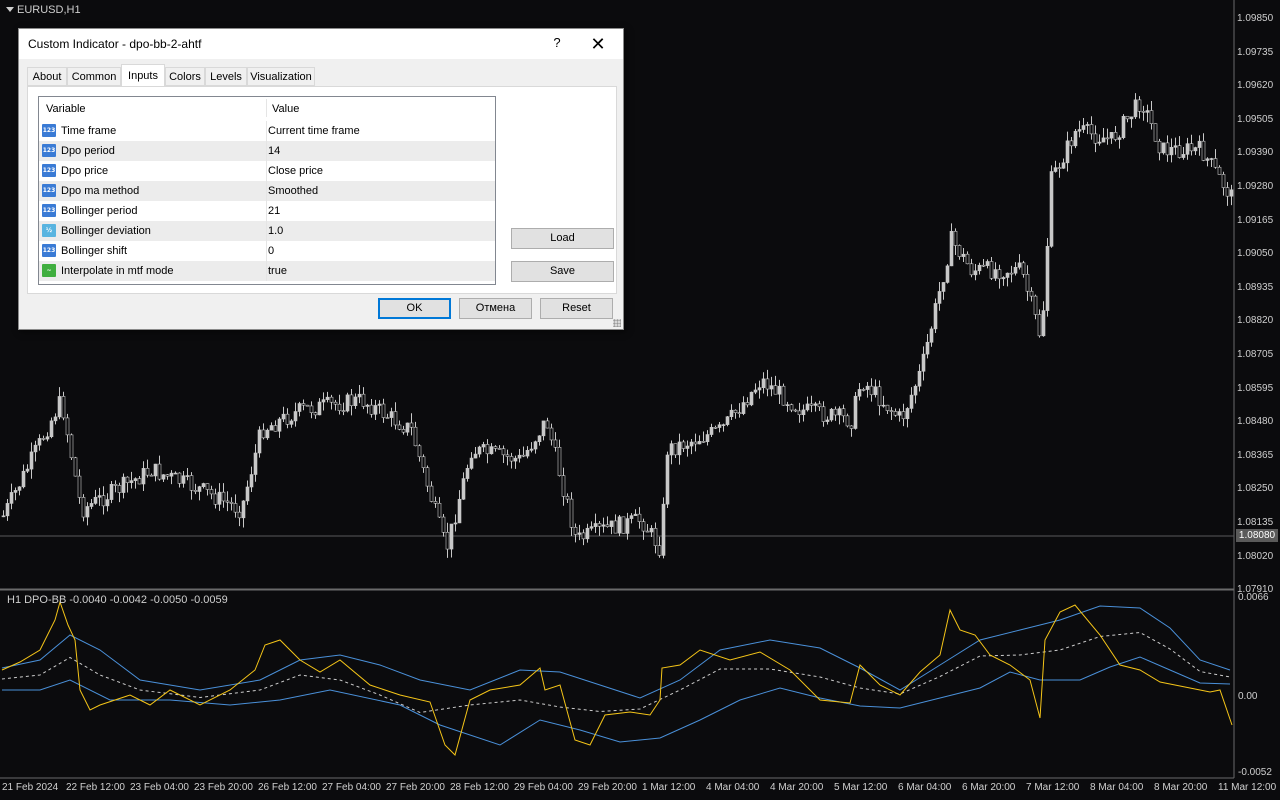 This screenshot has height=800, width=1280. I want to click on tab-inputs: Inputs, so click(143, 75).